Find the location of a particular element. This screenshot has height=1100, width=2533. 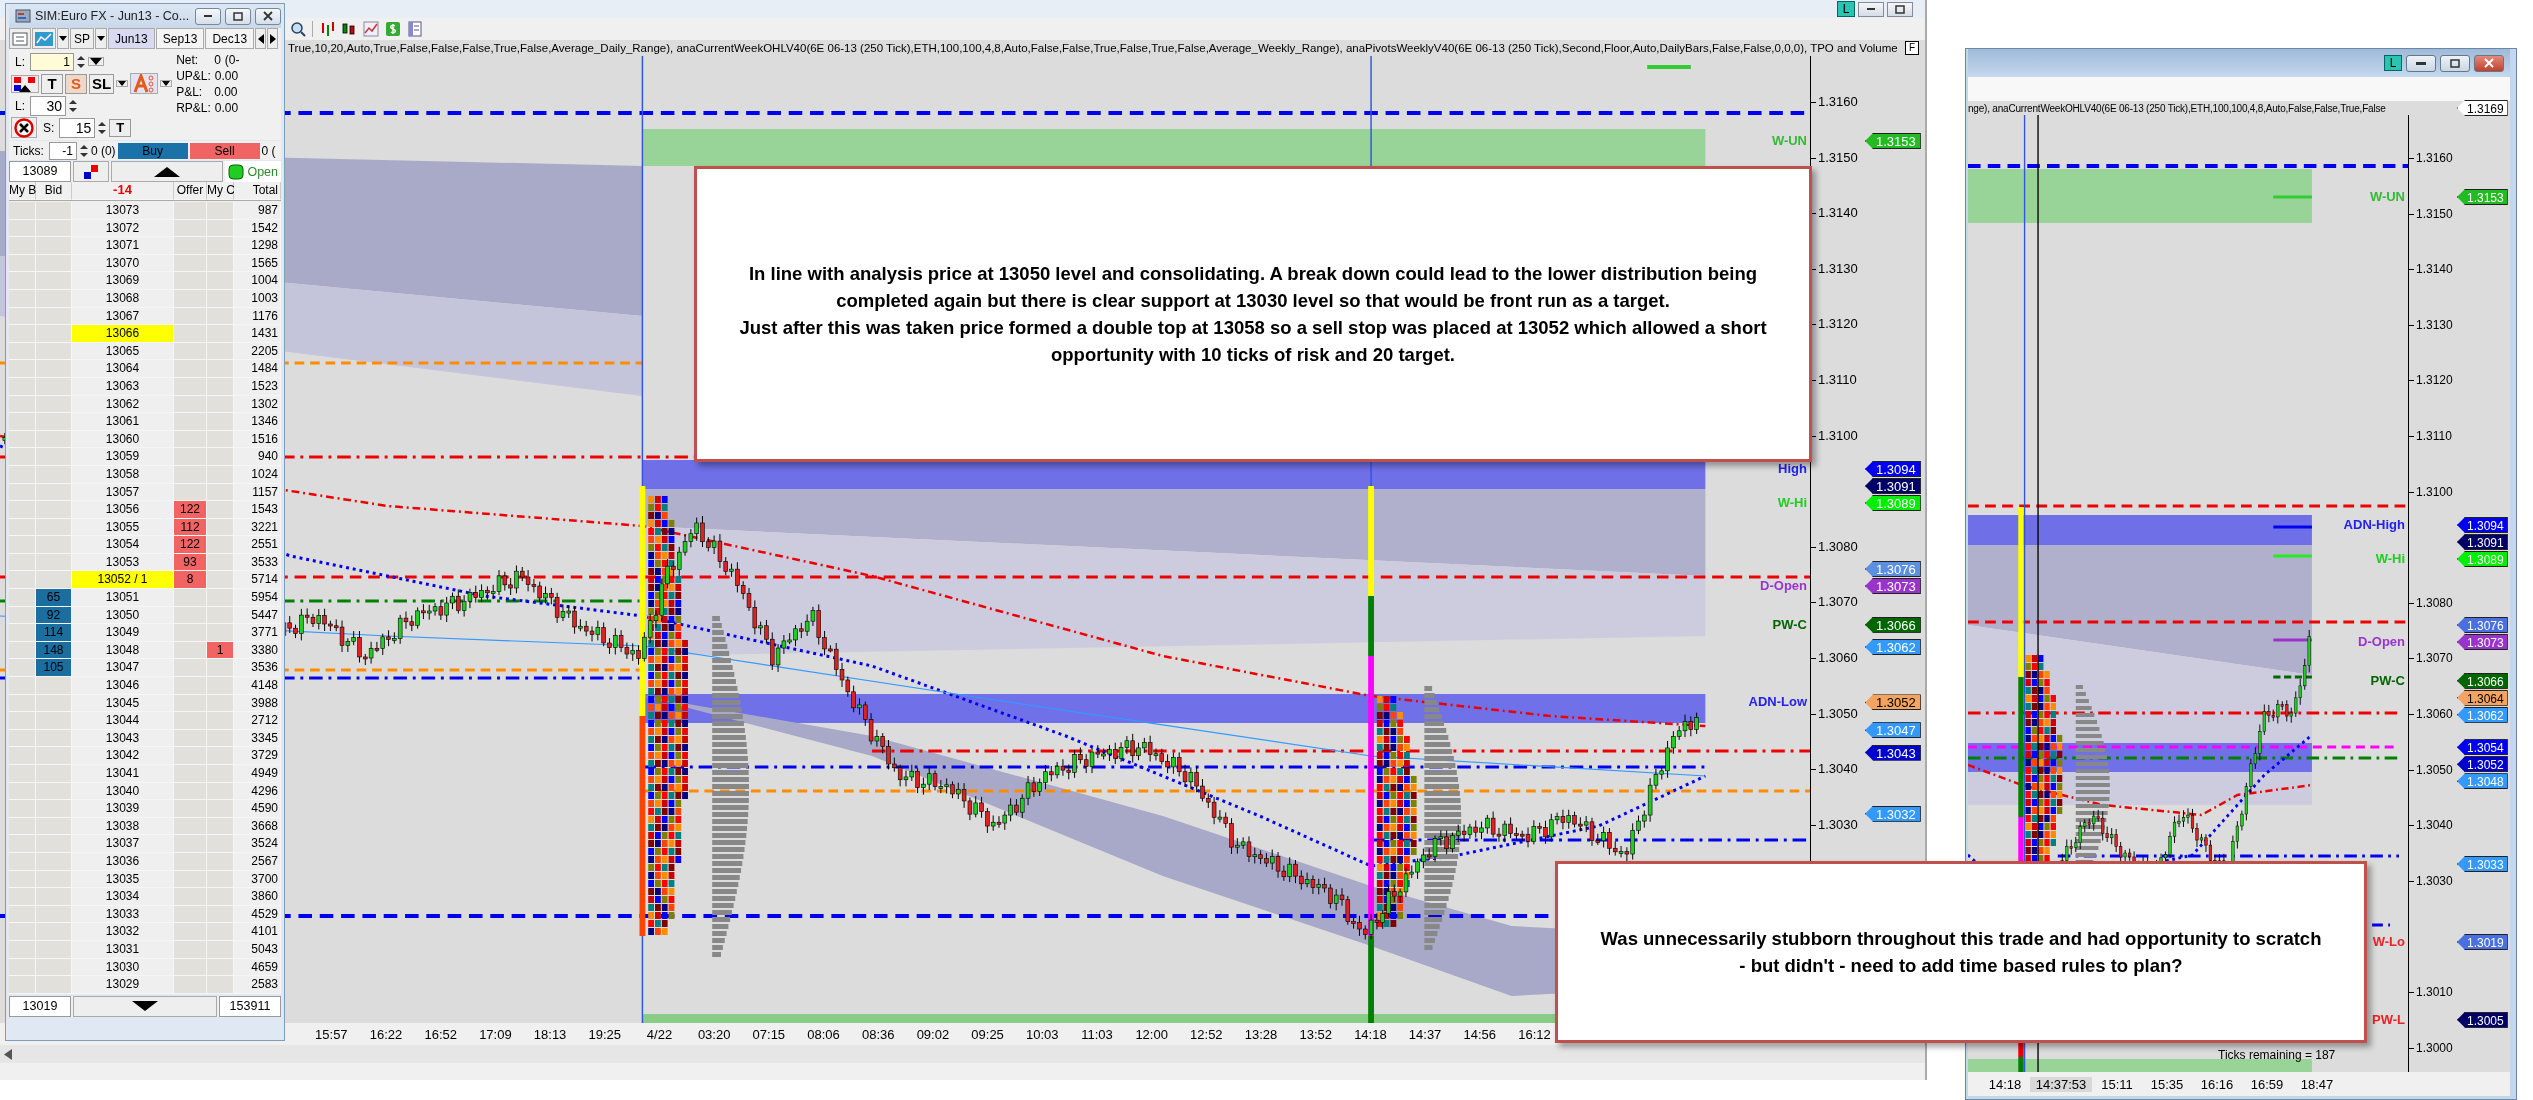

table-cell: 105 is located at coordinates (54, 668).